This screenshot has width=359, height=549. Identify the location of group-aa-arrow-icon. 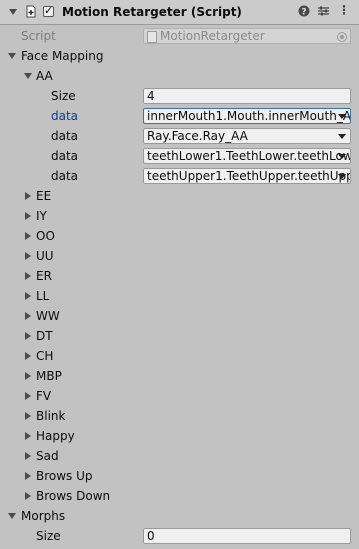
(28, 76).